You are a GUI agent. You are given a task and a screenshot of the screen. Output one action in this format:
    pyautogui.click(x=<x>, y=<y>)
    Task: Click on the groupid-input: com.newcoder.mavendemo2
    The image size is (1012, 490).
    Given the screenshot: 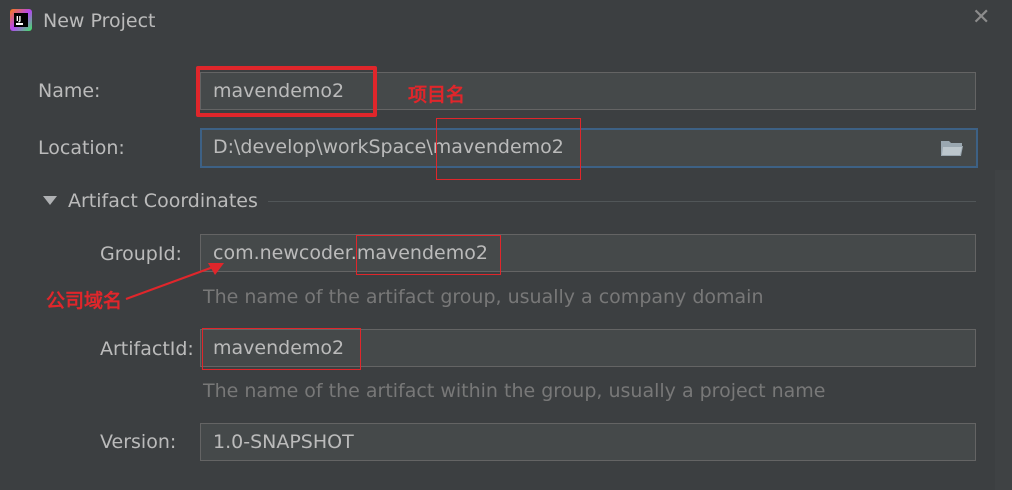 What is the action you would take?
    pyautogui.click(x=588, y=253)
    